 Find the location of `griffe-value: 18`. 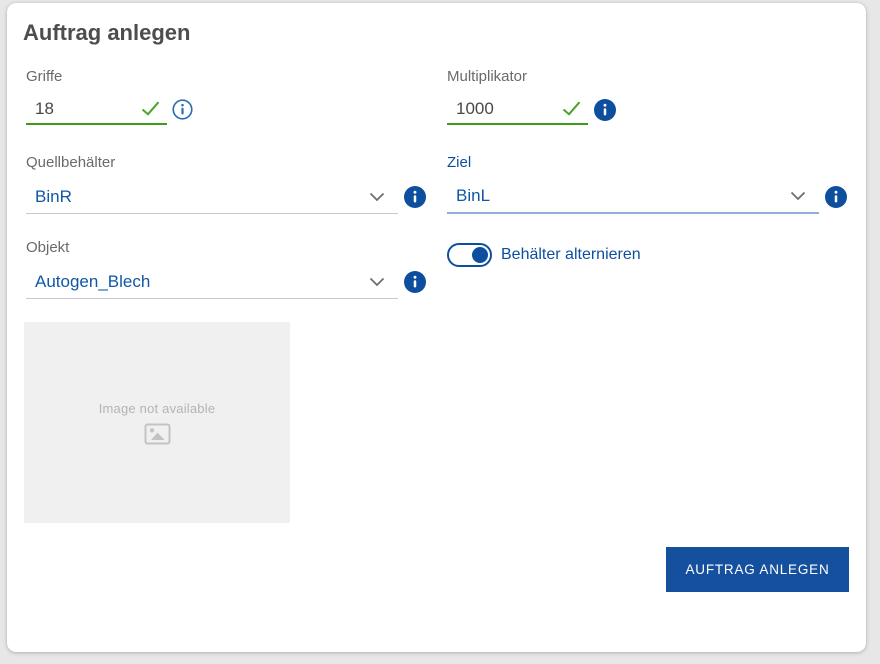

griffe-value: 18 is located at coordinates (44, 108).